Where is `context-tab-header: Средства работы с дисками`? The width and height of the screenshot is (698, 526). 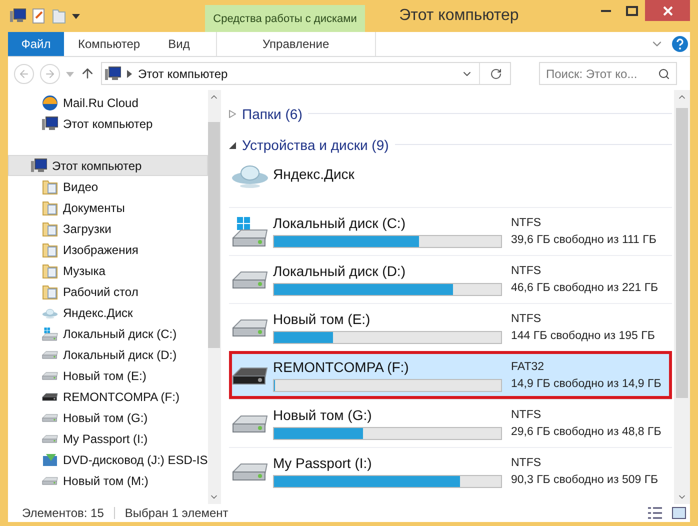 context-tab-header: Средства работы с дисками is located at coordinates (285, 18).